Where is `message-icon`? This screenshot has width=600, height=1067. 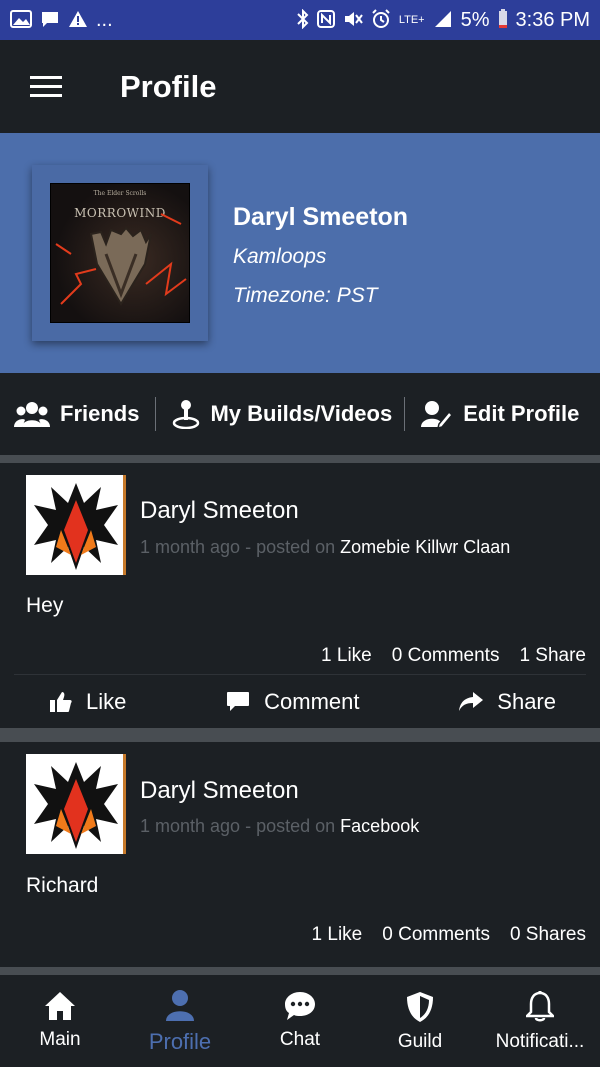
message-icon is located at coordinates (50, 20).